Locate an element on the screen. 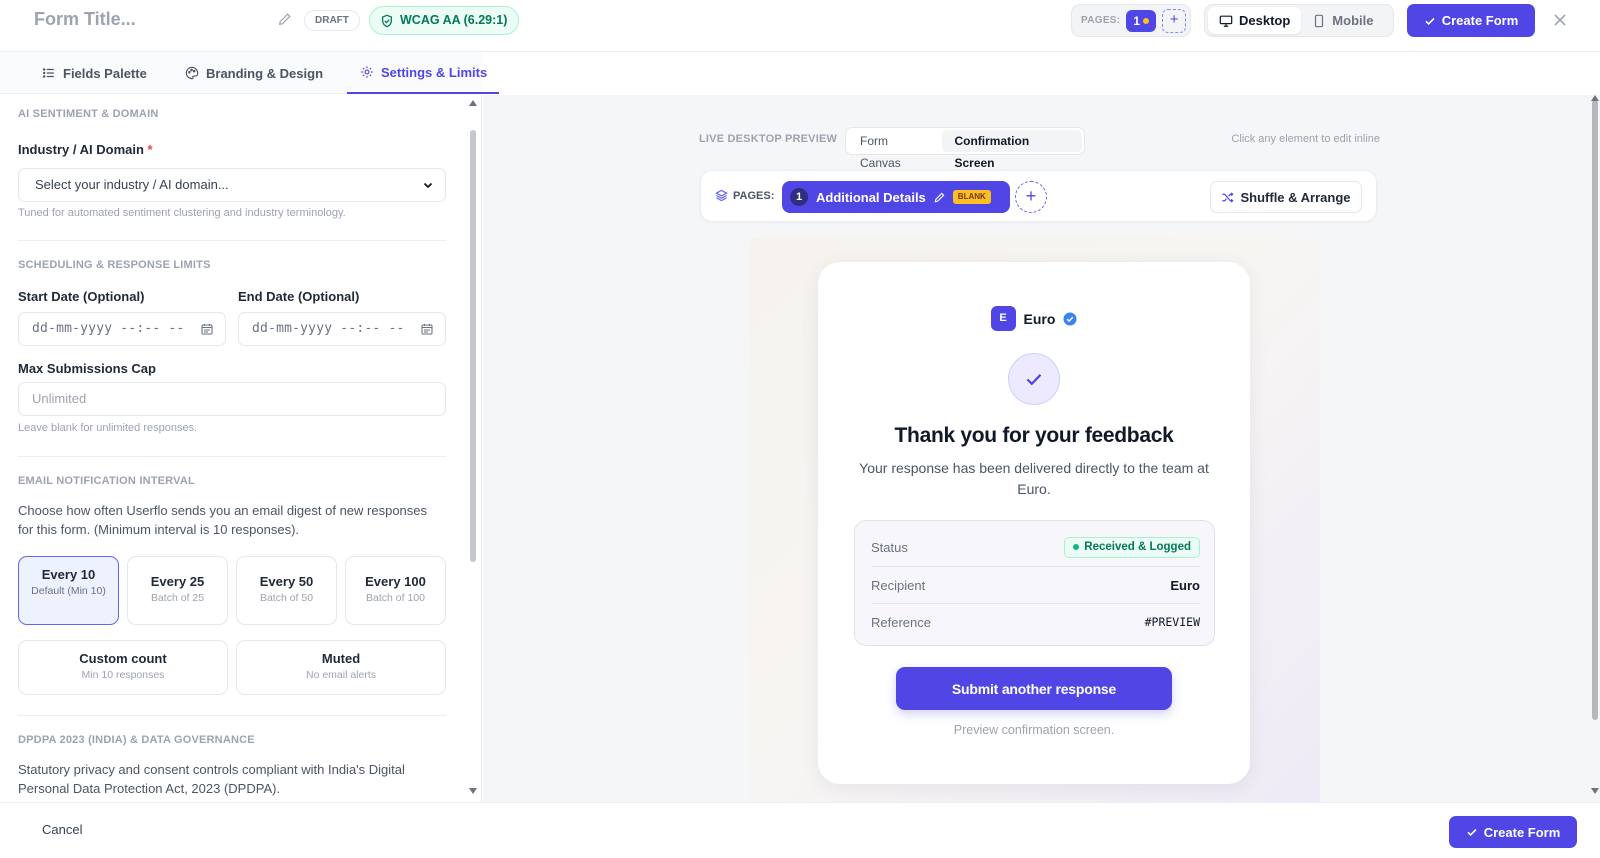 The image size is (1600, 858). canvas-toggle: Form Canvas Confirmation Screen is located at coordinates (965, 148).